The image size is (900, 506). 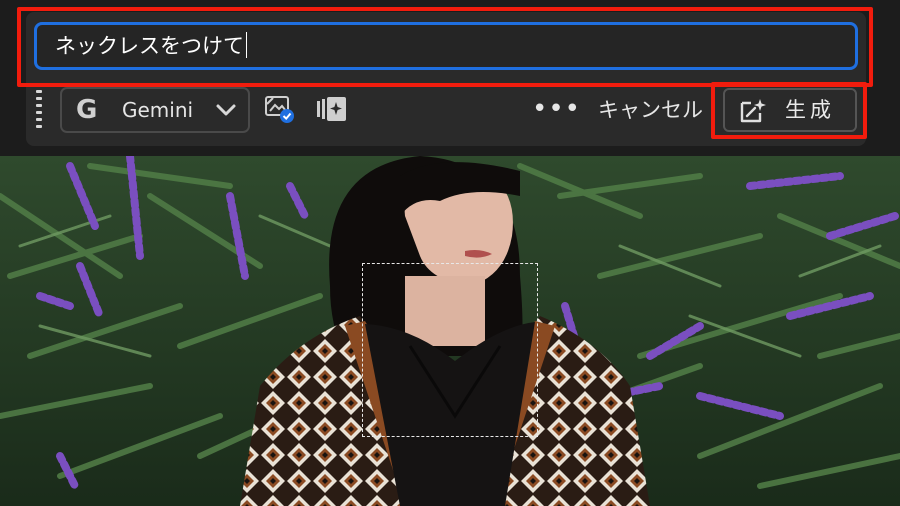 What do you see at coordinates (39, 109) in the screenshot?
I see `drag-handle` at bounding box center [39, 109].